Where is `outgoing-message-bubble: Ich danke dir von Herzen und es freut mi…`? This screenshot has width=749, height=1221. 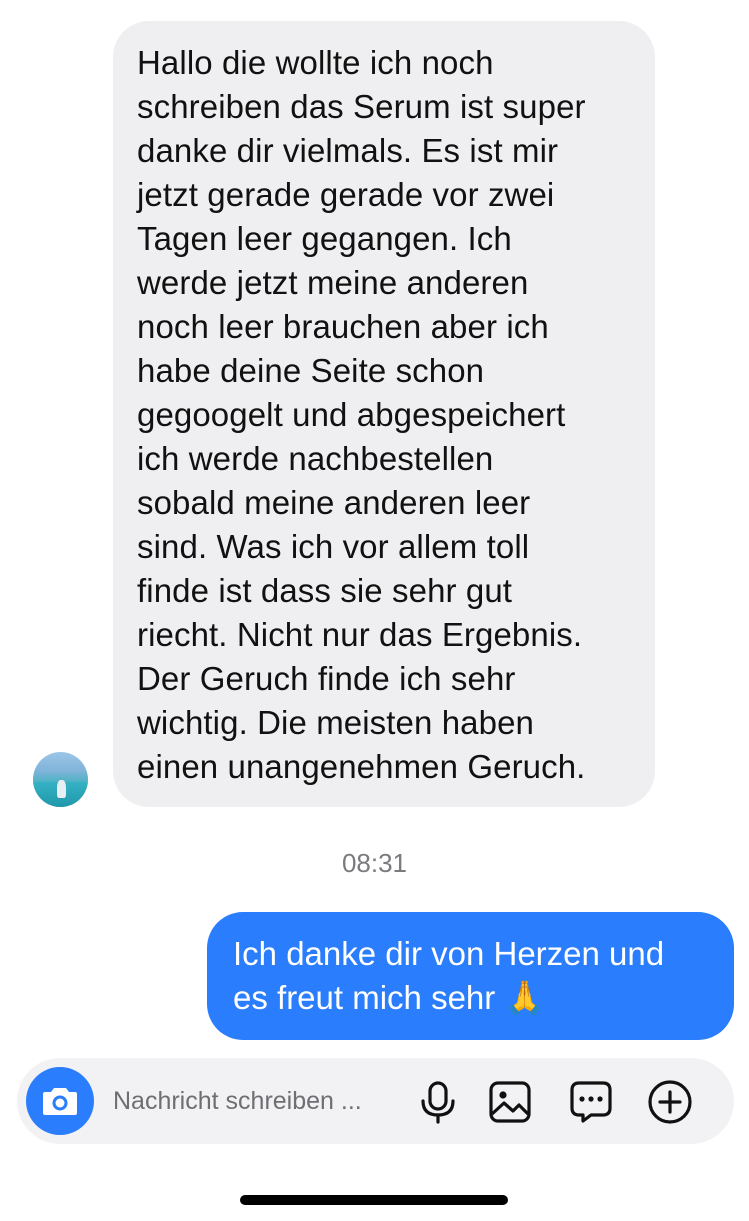 outgoing-message-bubble: Ich danke dir von Herzen und es freut mi… is located at coordinates (470, 976).